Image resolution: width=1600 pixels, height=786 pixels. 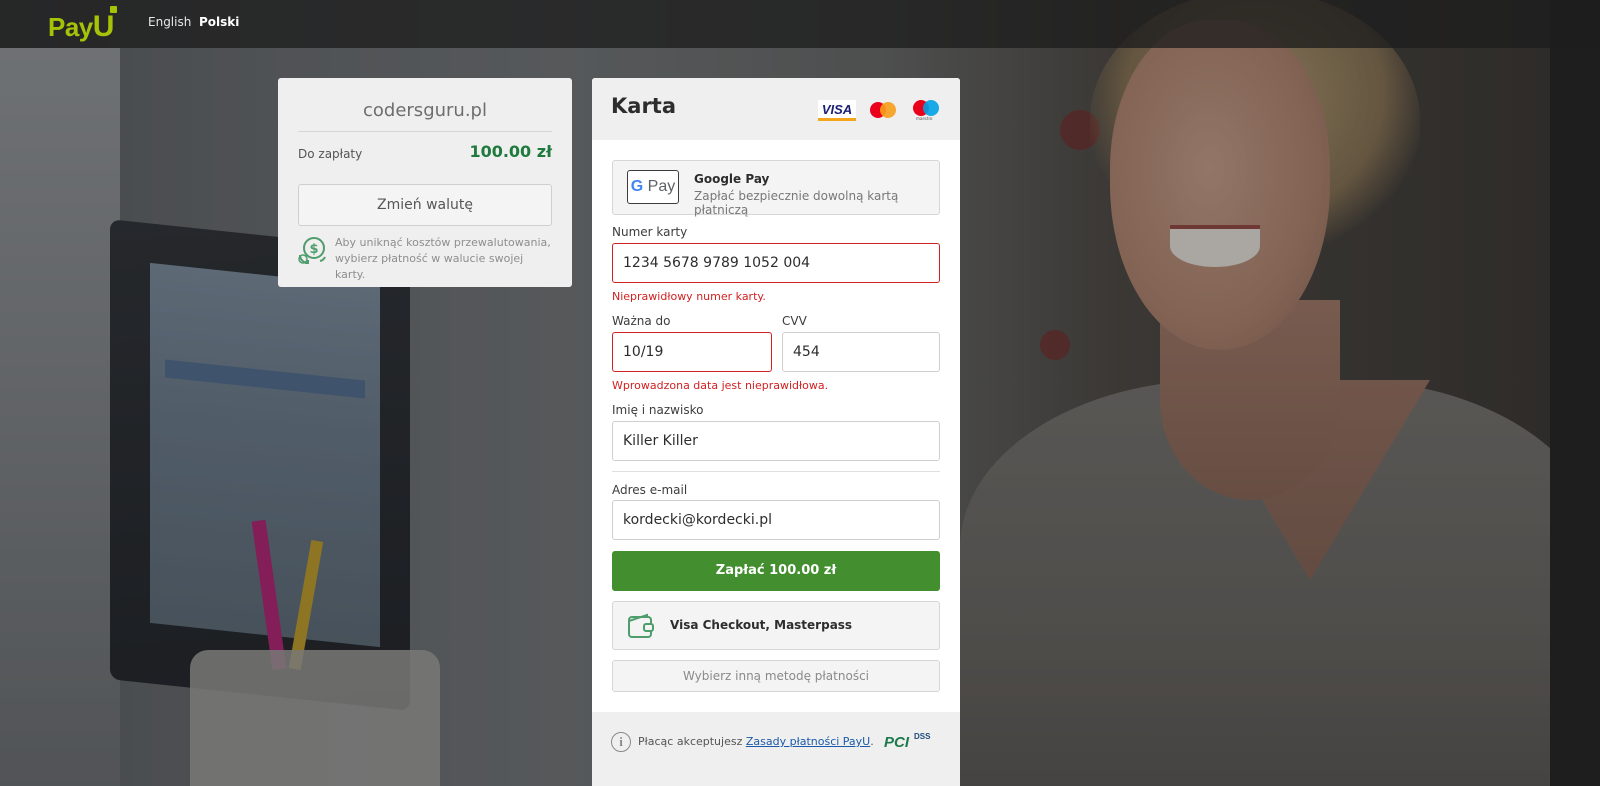 I want to click on card-number-label: Numer karty, so click(x=650, y=232).